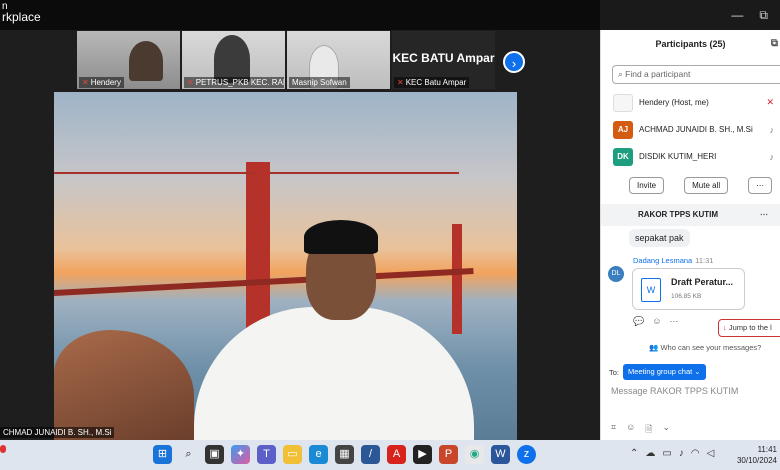 This screenshot has width=780, height=470. Describe the element at coordinates (654, 347) in the screenshot. I see `people-icon: 👥` at that location.